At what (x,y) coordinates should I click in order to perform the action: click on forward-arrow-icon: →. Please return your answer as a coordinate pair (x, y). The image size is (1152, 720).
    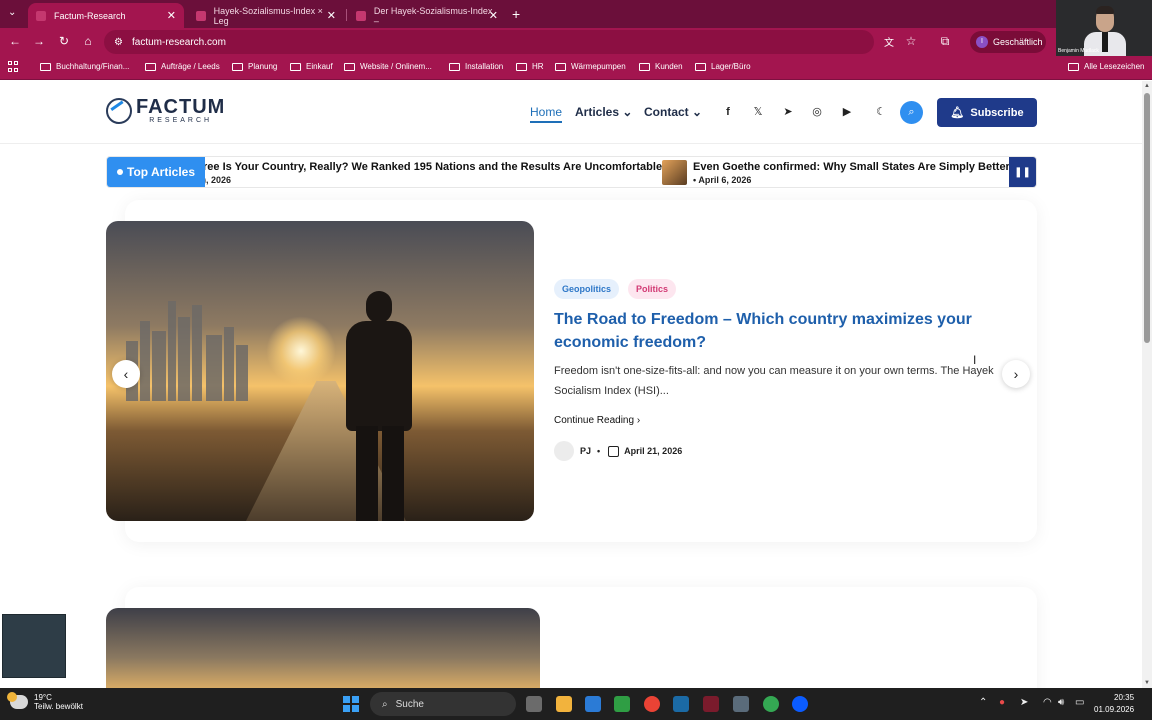
    Looking at the image, I should click on (39, 41).